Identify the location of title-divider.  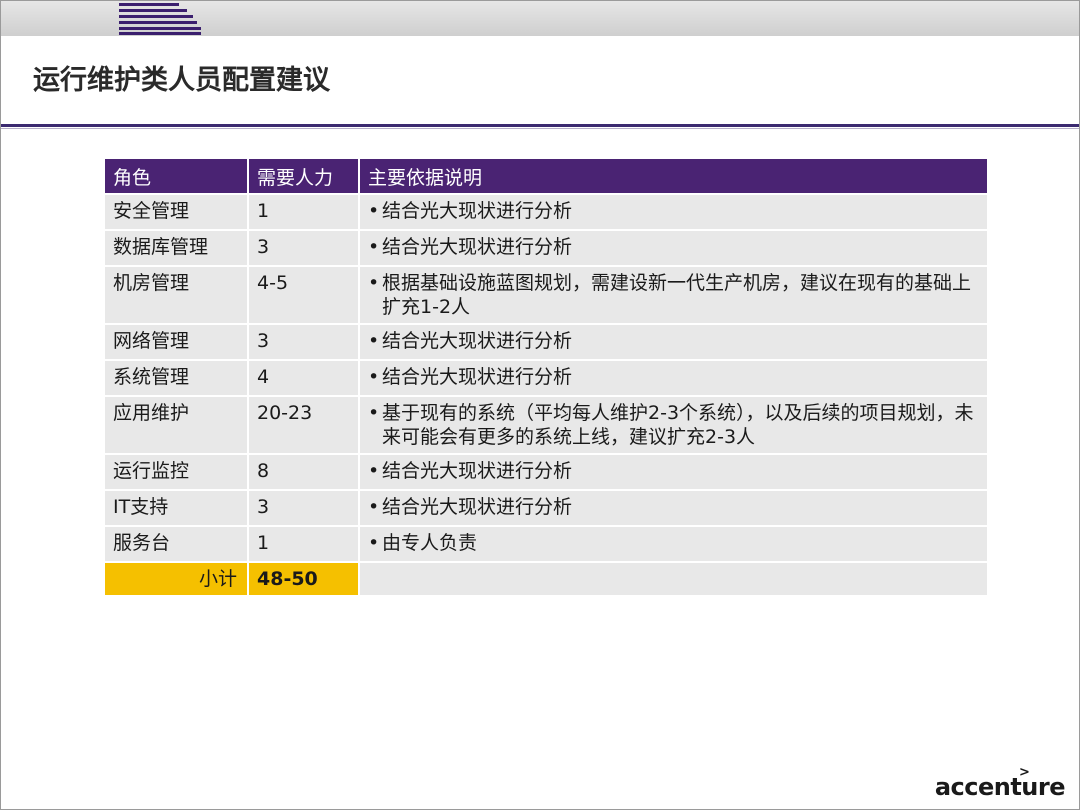
(540, 125).